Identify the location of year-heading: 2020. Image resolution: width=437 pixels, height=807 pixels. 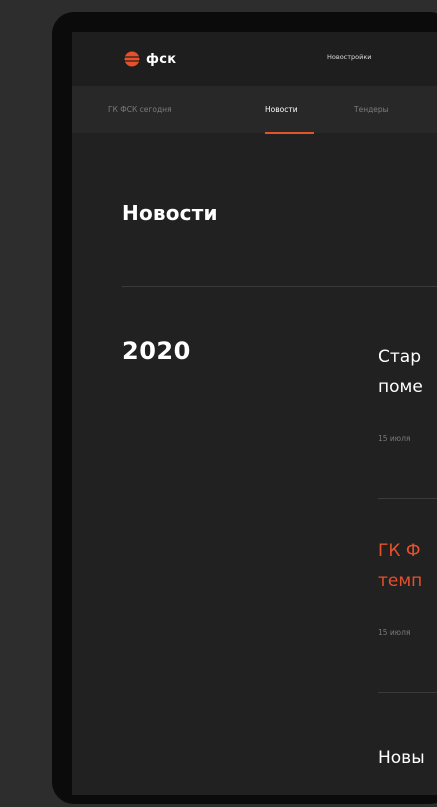
(156, 351).